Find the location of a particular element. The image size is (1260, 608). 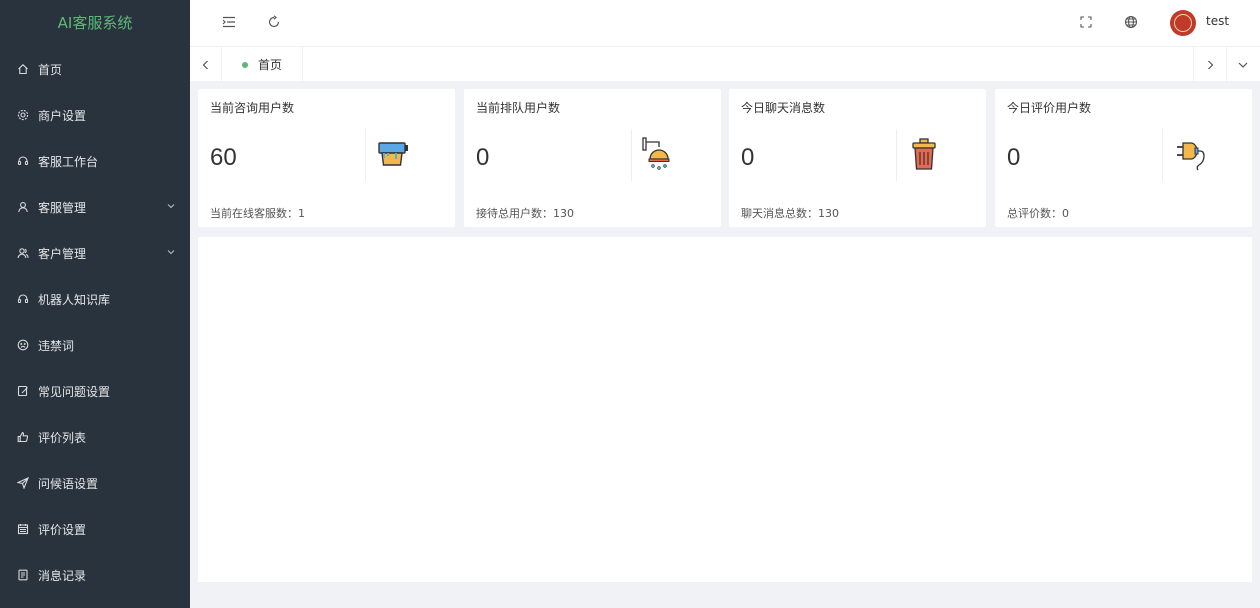

avatar is located at coordinates (1183, 23).